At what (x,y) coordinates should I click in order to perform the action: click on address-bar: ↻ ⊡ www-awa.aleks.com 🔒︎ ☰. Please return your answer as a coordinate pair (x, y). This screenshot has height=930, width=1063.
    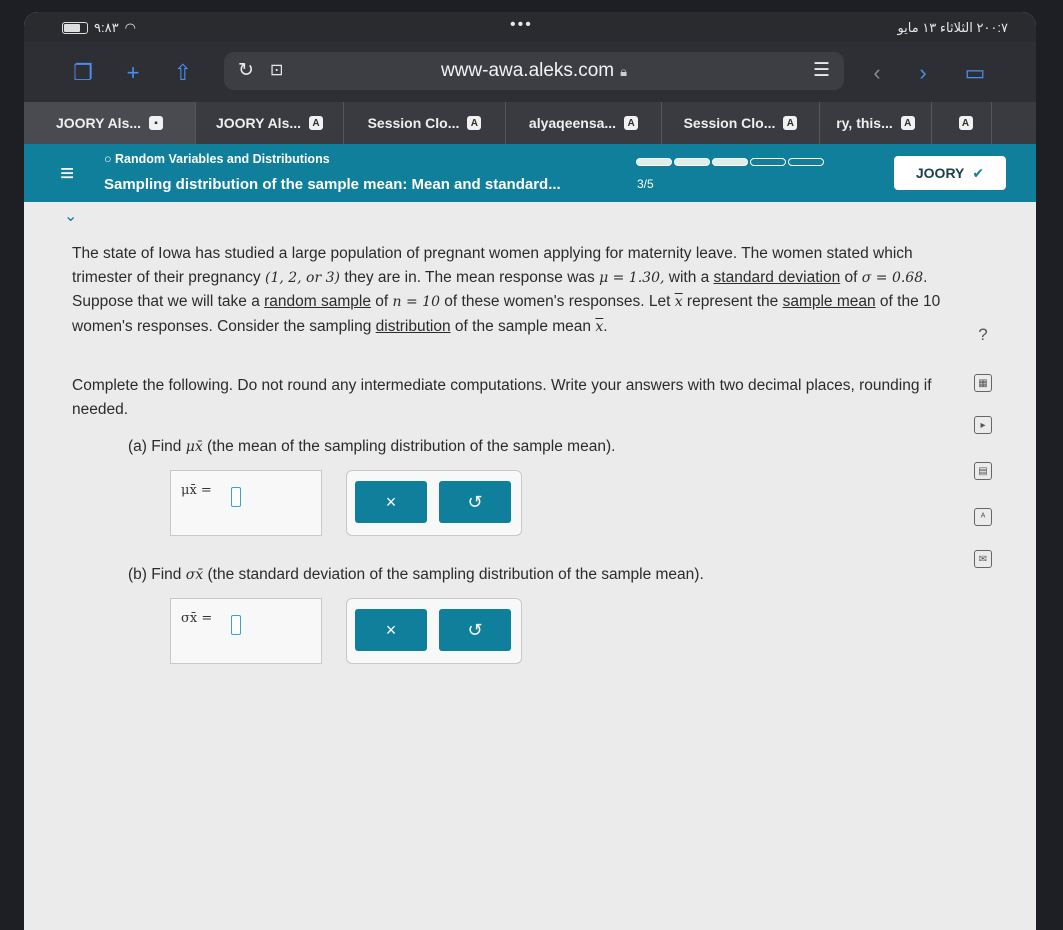
    Looking at the image, I should click on (534, 71).